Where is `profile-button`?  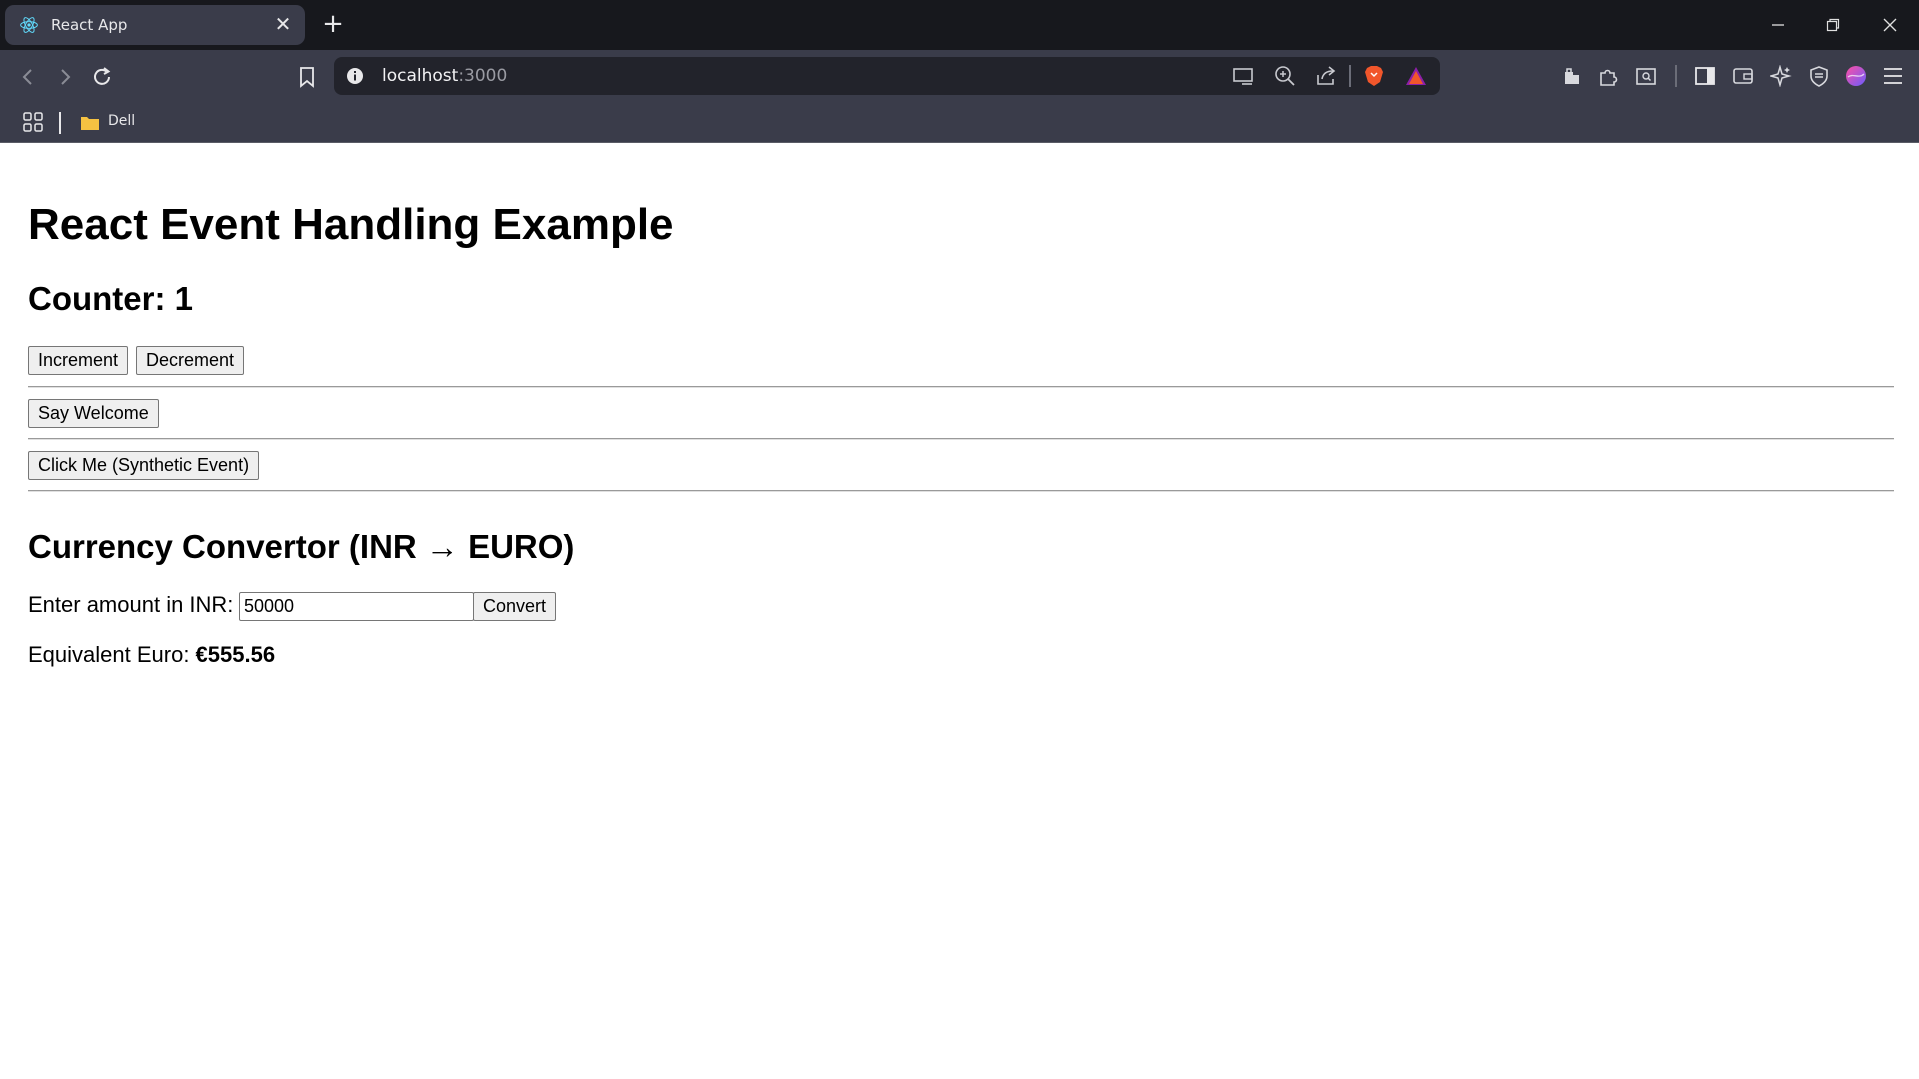 profile-button is located at coordinates (1856, 76).